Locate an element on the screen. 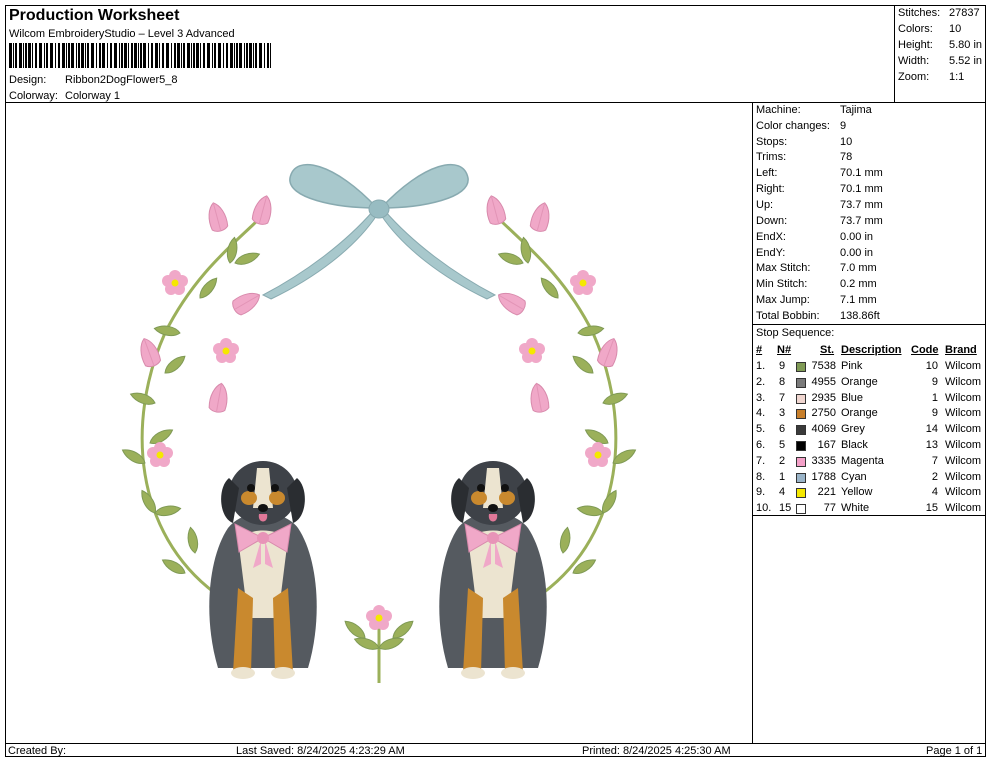 The image size is (990, 762). row-number: 10. is located at coordinates (764, 508).